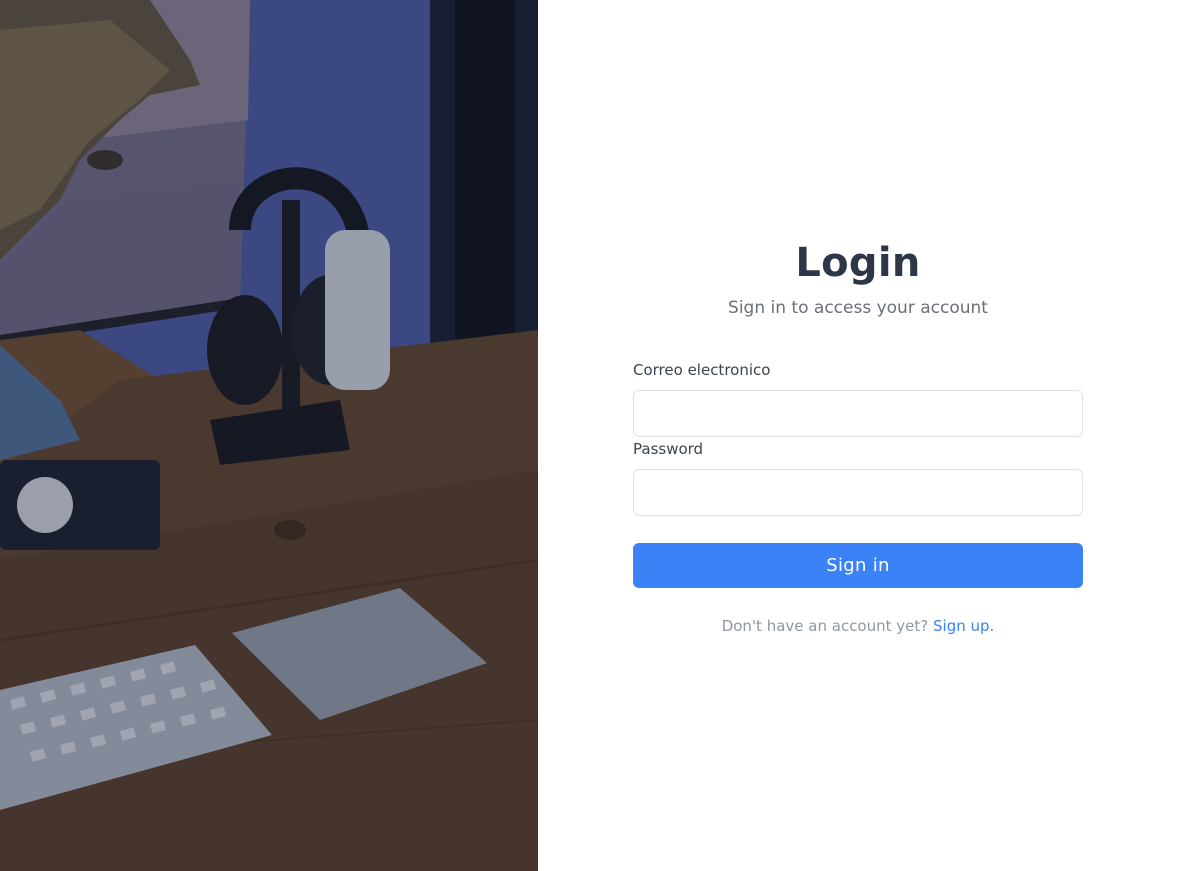 Image resolution: width=1177 pixels, height=871 pixels. What do you see at coordinates (702, 370) in the screenshot?
I see `email-label: Correo electronico` at bounding box center [702, 370].